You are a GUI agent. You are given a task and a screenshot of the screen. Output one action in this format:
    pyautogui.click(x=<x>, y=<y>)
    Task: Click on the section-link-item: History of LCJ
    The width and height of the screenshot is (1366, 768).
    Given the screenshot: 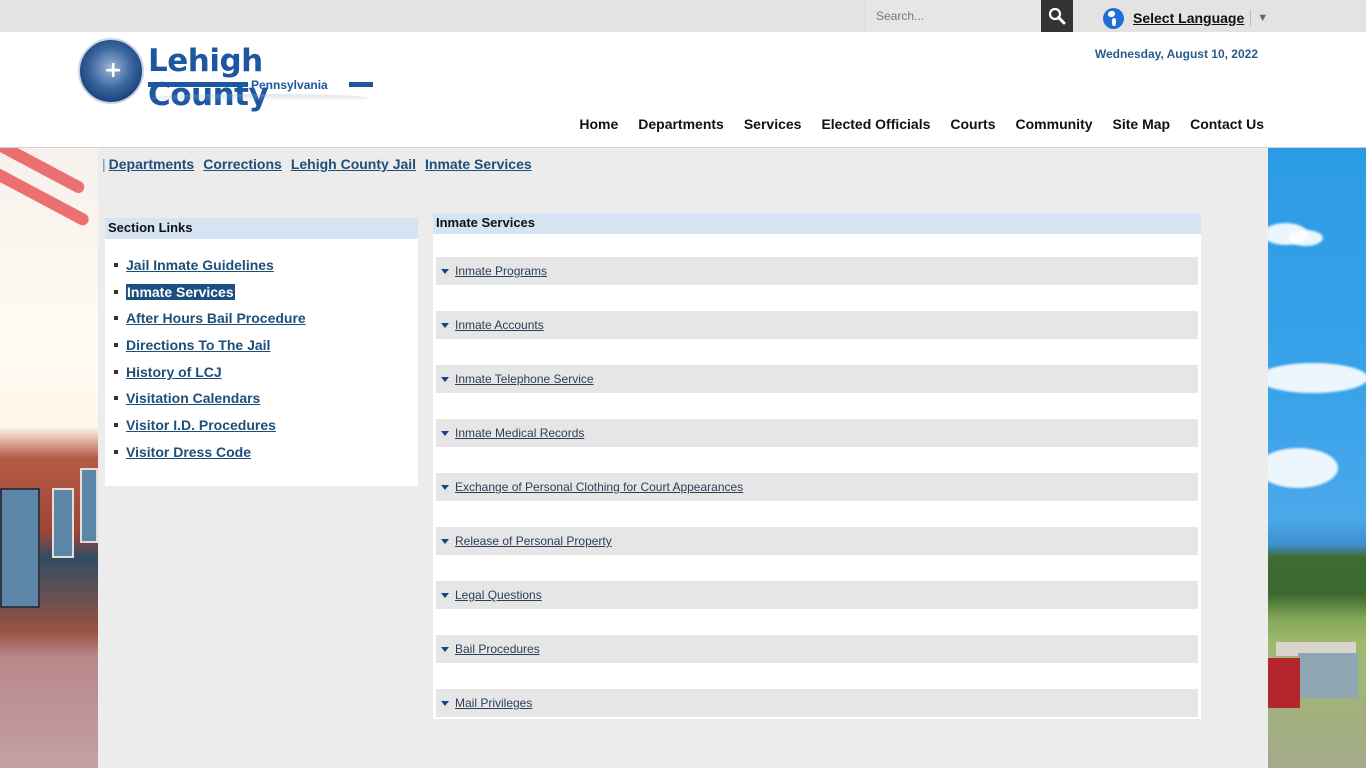 What is the action you would take?
    pyautogui.click(x=261, y=377)
    